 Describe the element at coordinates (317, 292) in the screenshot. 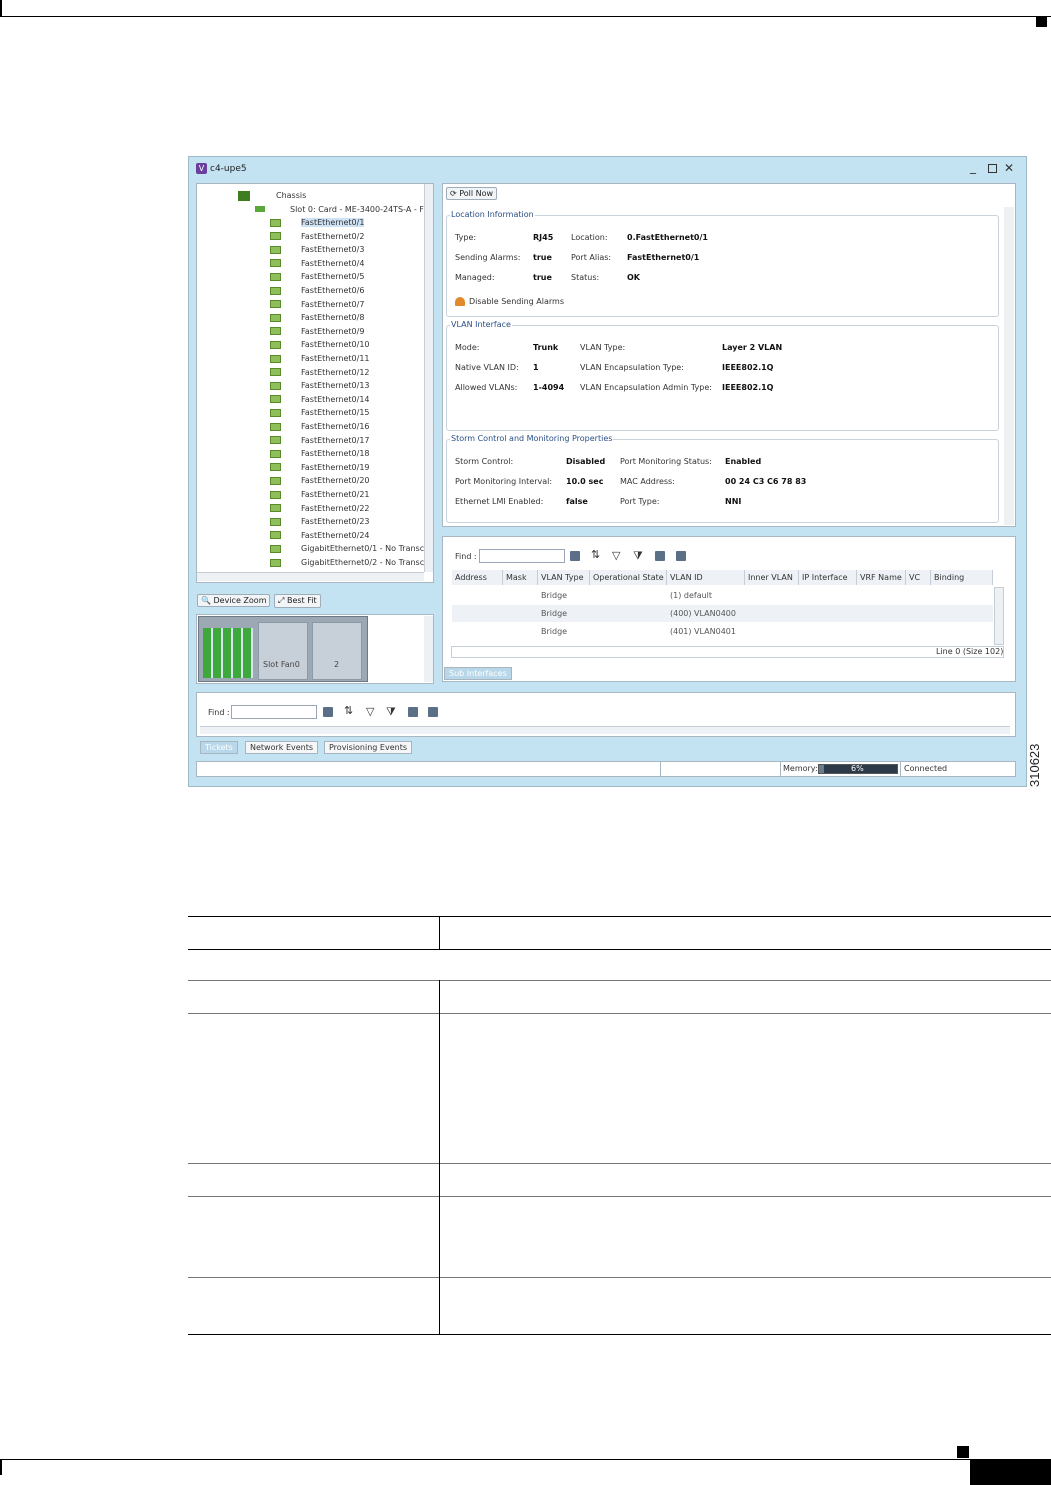

I see `tree-item-port: FastEthernet0/6` at that location.